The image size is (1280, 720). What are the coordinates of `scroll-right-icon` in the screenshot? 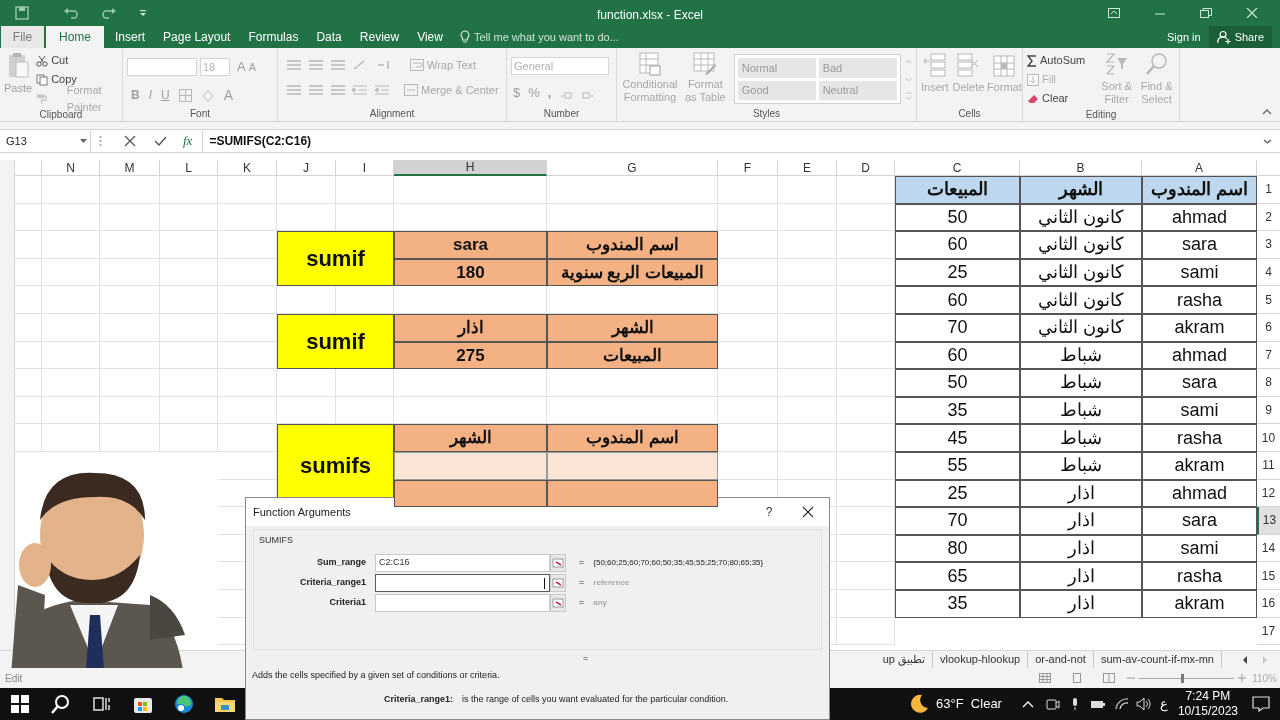 It's located at (1265, 659).